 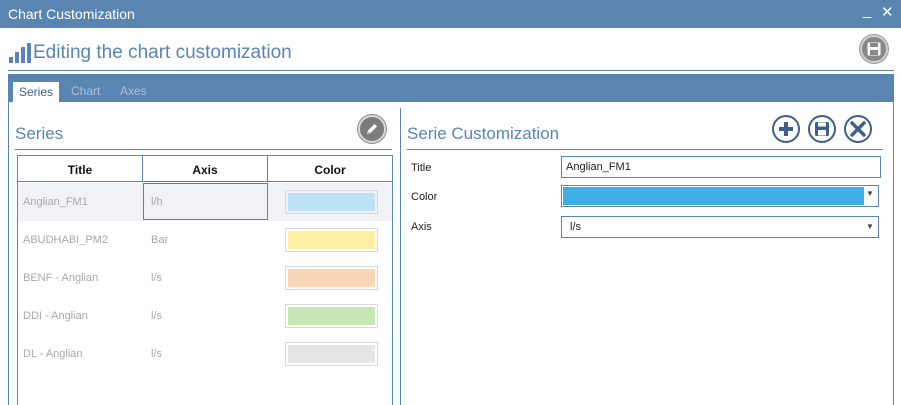 What do you see at coordinates (55, 316) in the screenshot?
I see `row-title: DDI - Anglian` at bounding box center [55, 316].